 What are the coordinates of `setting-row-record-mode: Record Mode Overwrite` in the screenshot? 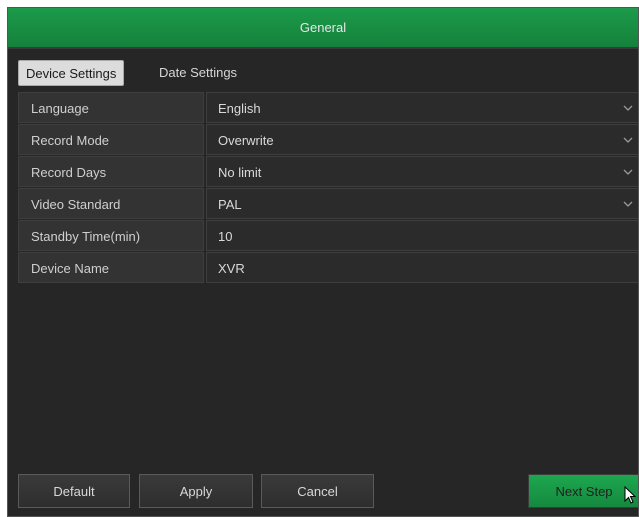 It's located at (328, 139).